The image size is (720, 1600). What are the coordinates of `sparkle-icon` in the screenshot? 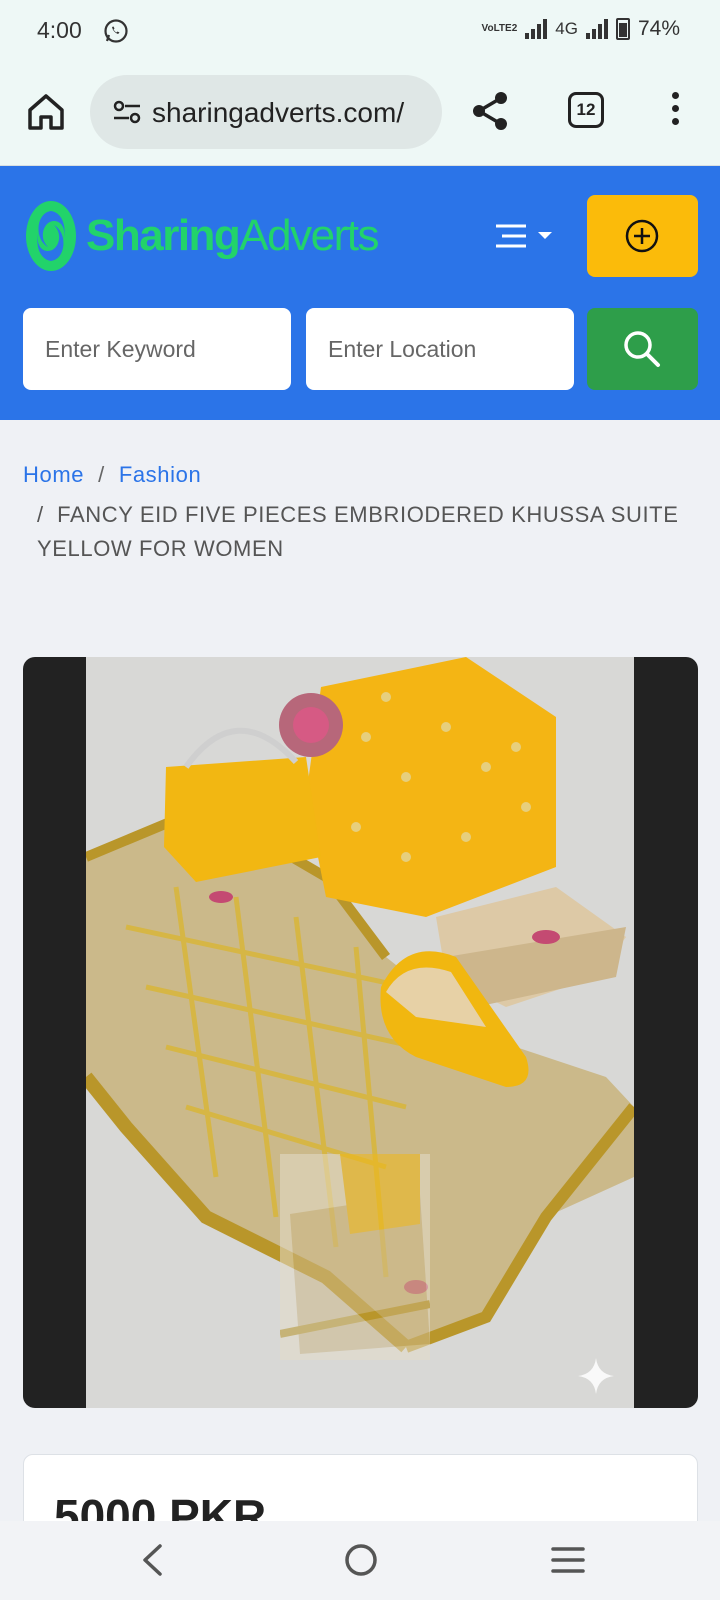 It's located at (596, 1376).